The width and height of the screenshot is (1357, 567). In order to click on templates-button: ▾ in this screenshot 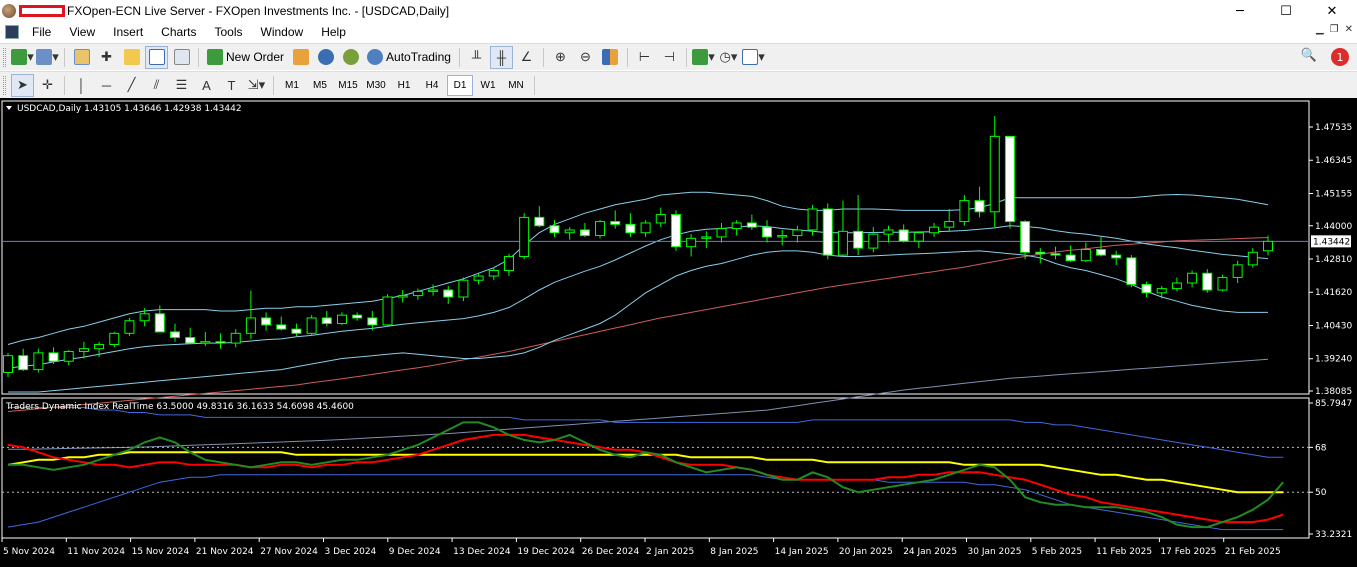, I will do `click(753, 57)`.